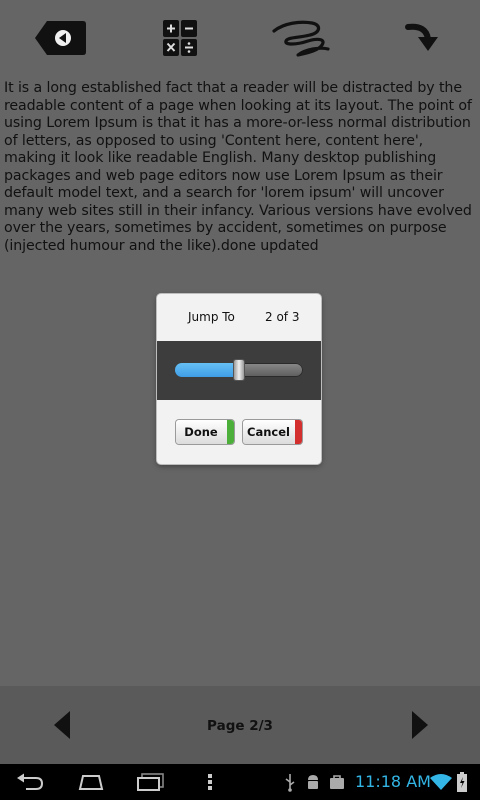  Describe the element at coordinates (207, 370) in the screenshot. I see `slider-fill` at that location.